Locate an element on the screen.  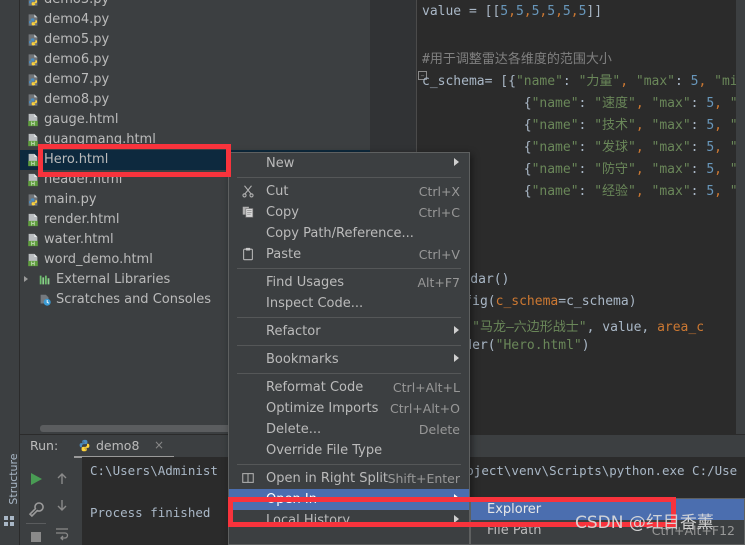
tree-item-guangmang-html: Hguangmang.html is located at coordinates (195, 140).